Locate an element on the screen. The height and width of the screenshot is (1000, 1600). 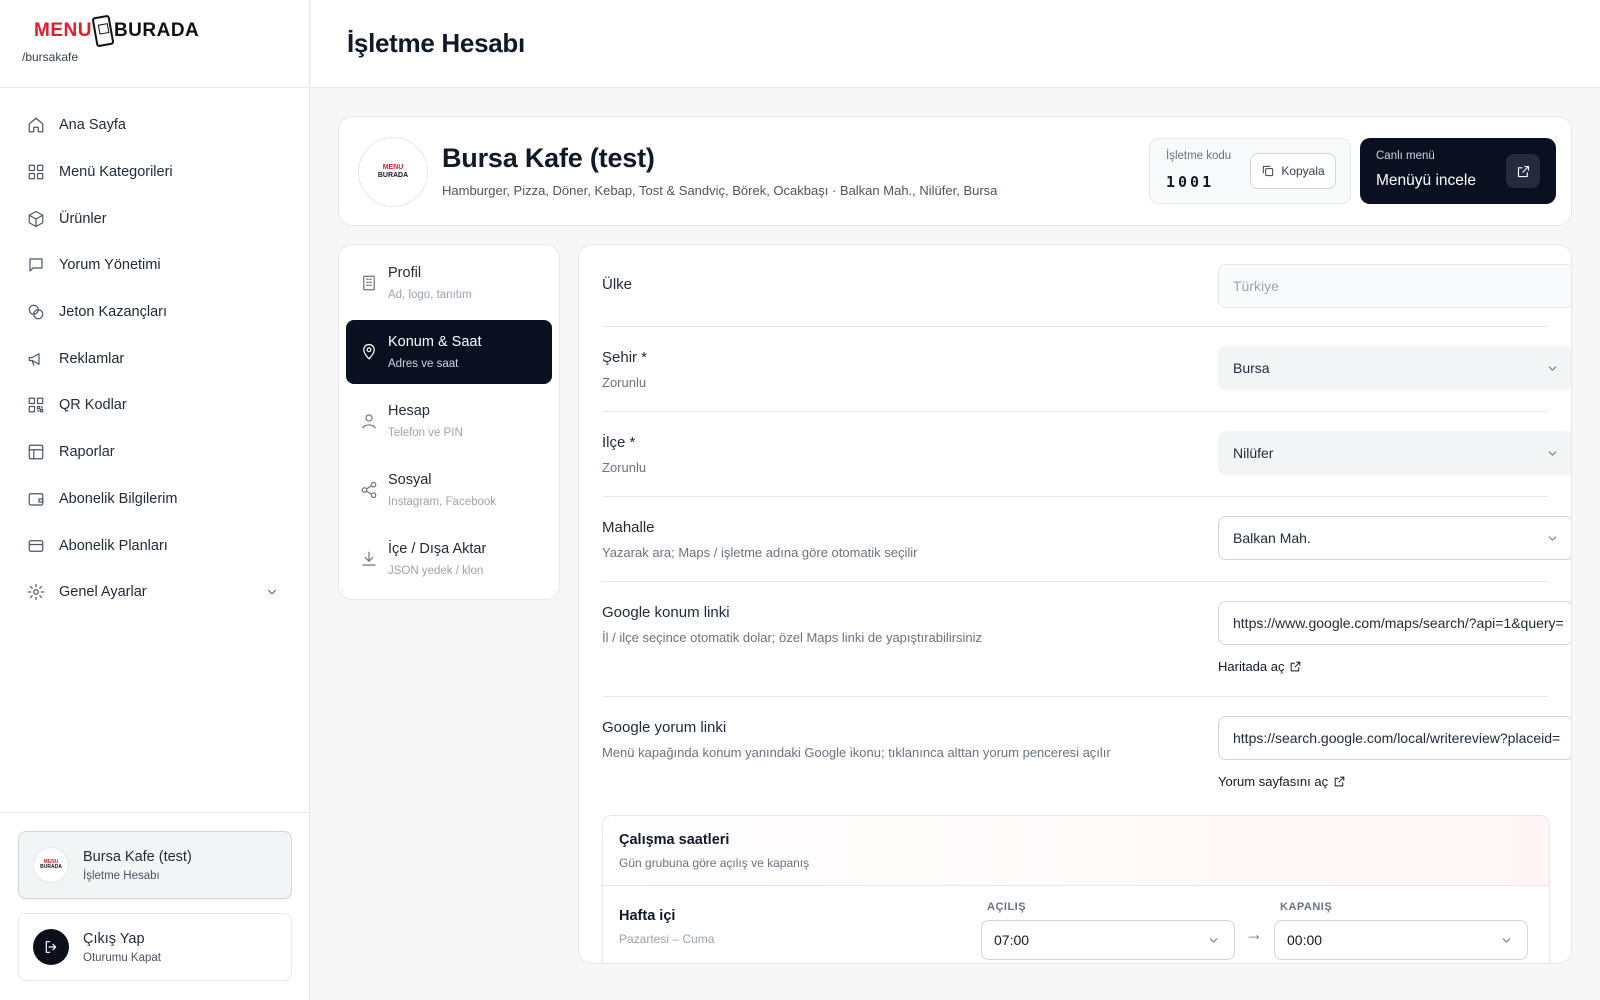
business-code-box: İşletme kodu 1001 Kopyala is located at coordinates (1250, 171).